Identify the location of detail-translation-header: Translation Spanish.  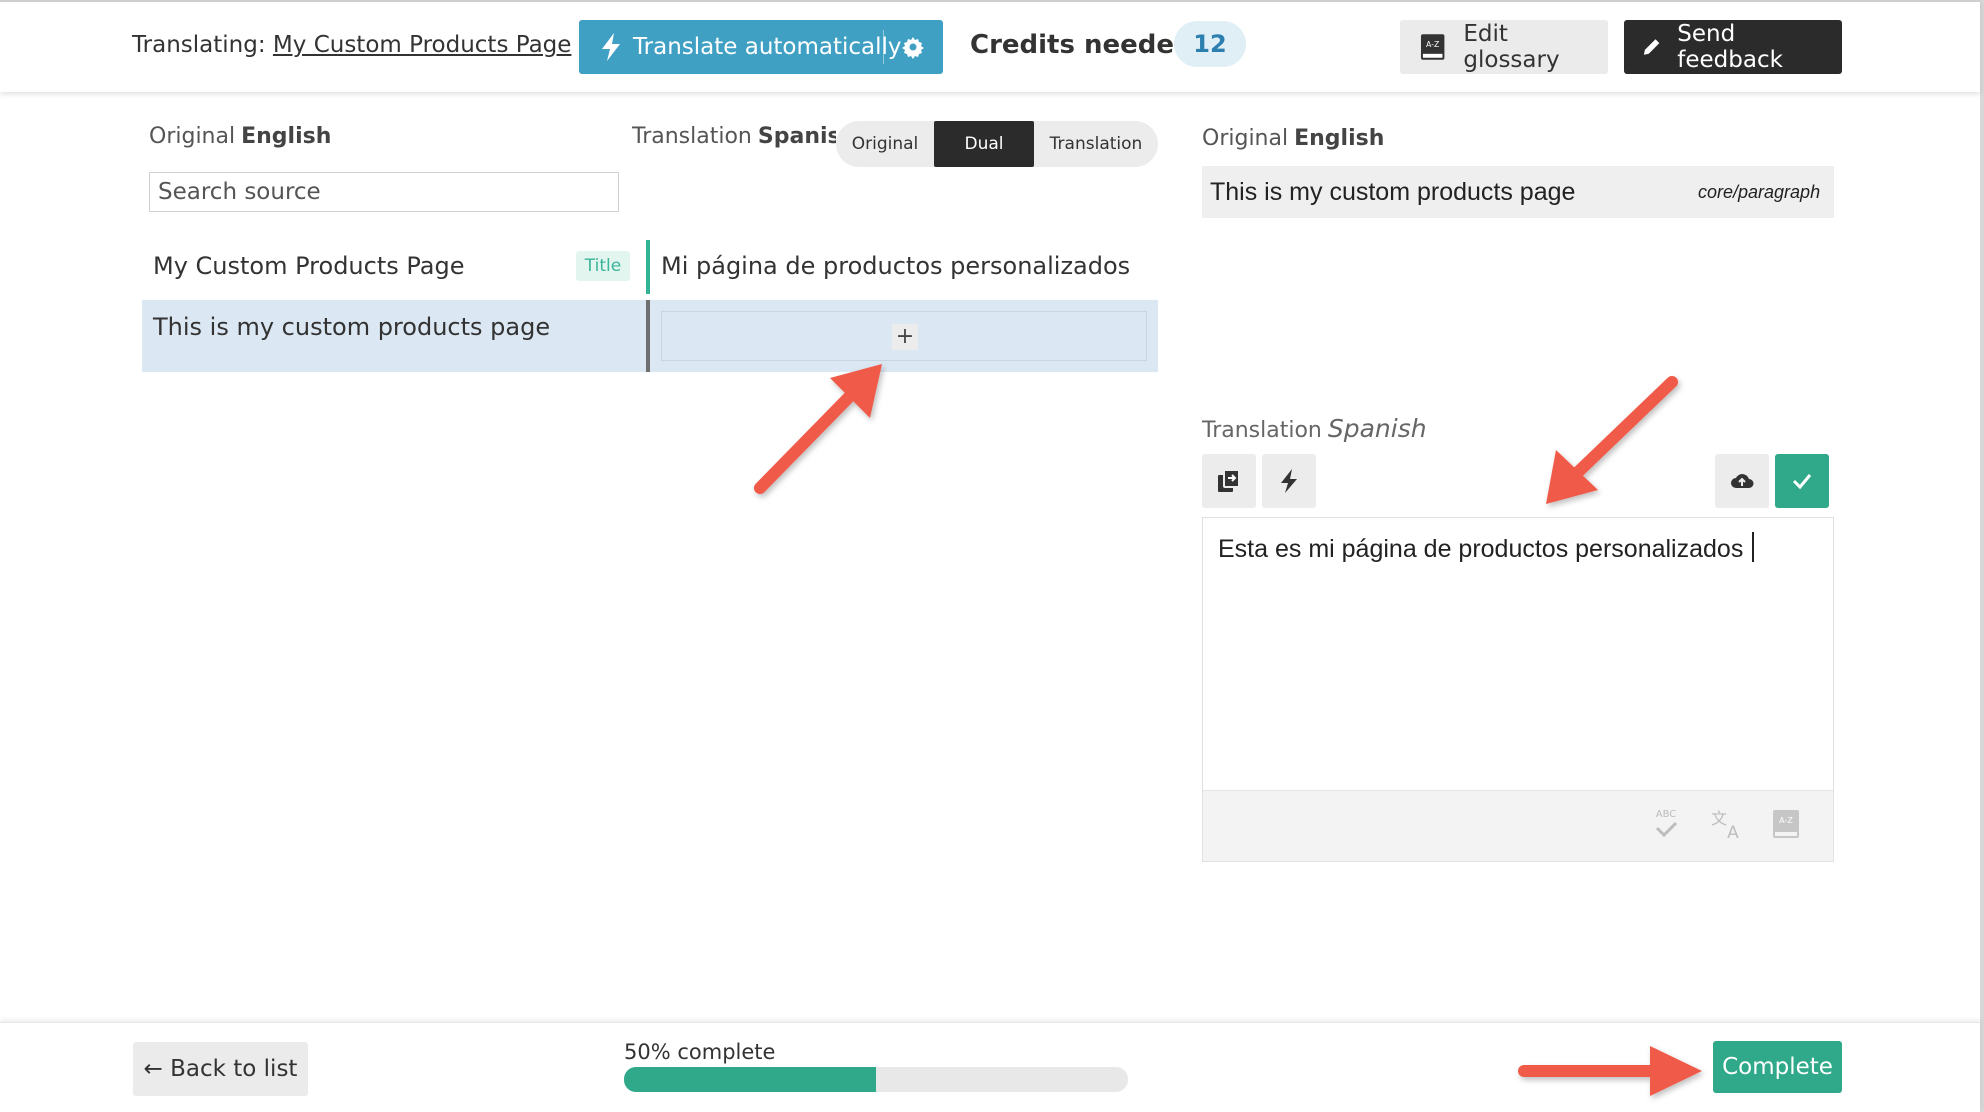
(1314, 428).